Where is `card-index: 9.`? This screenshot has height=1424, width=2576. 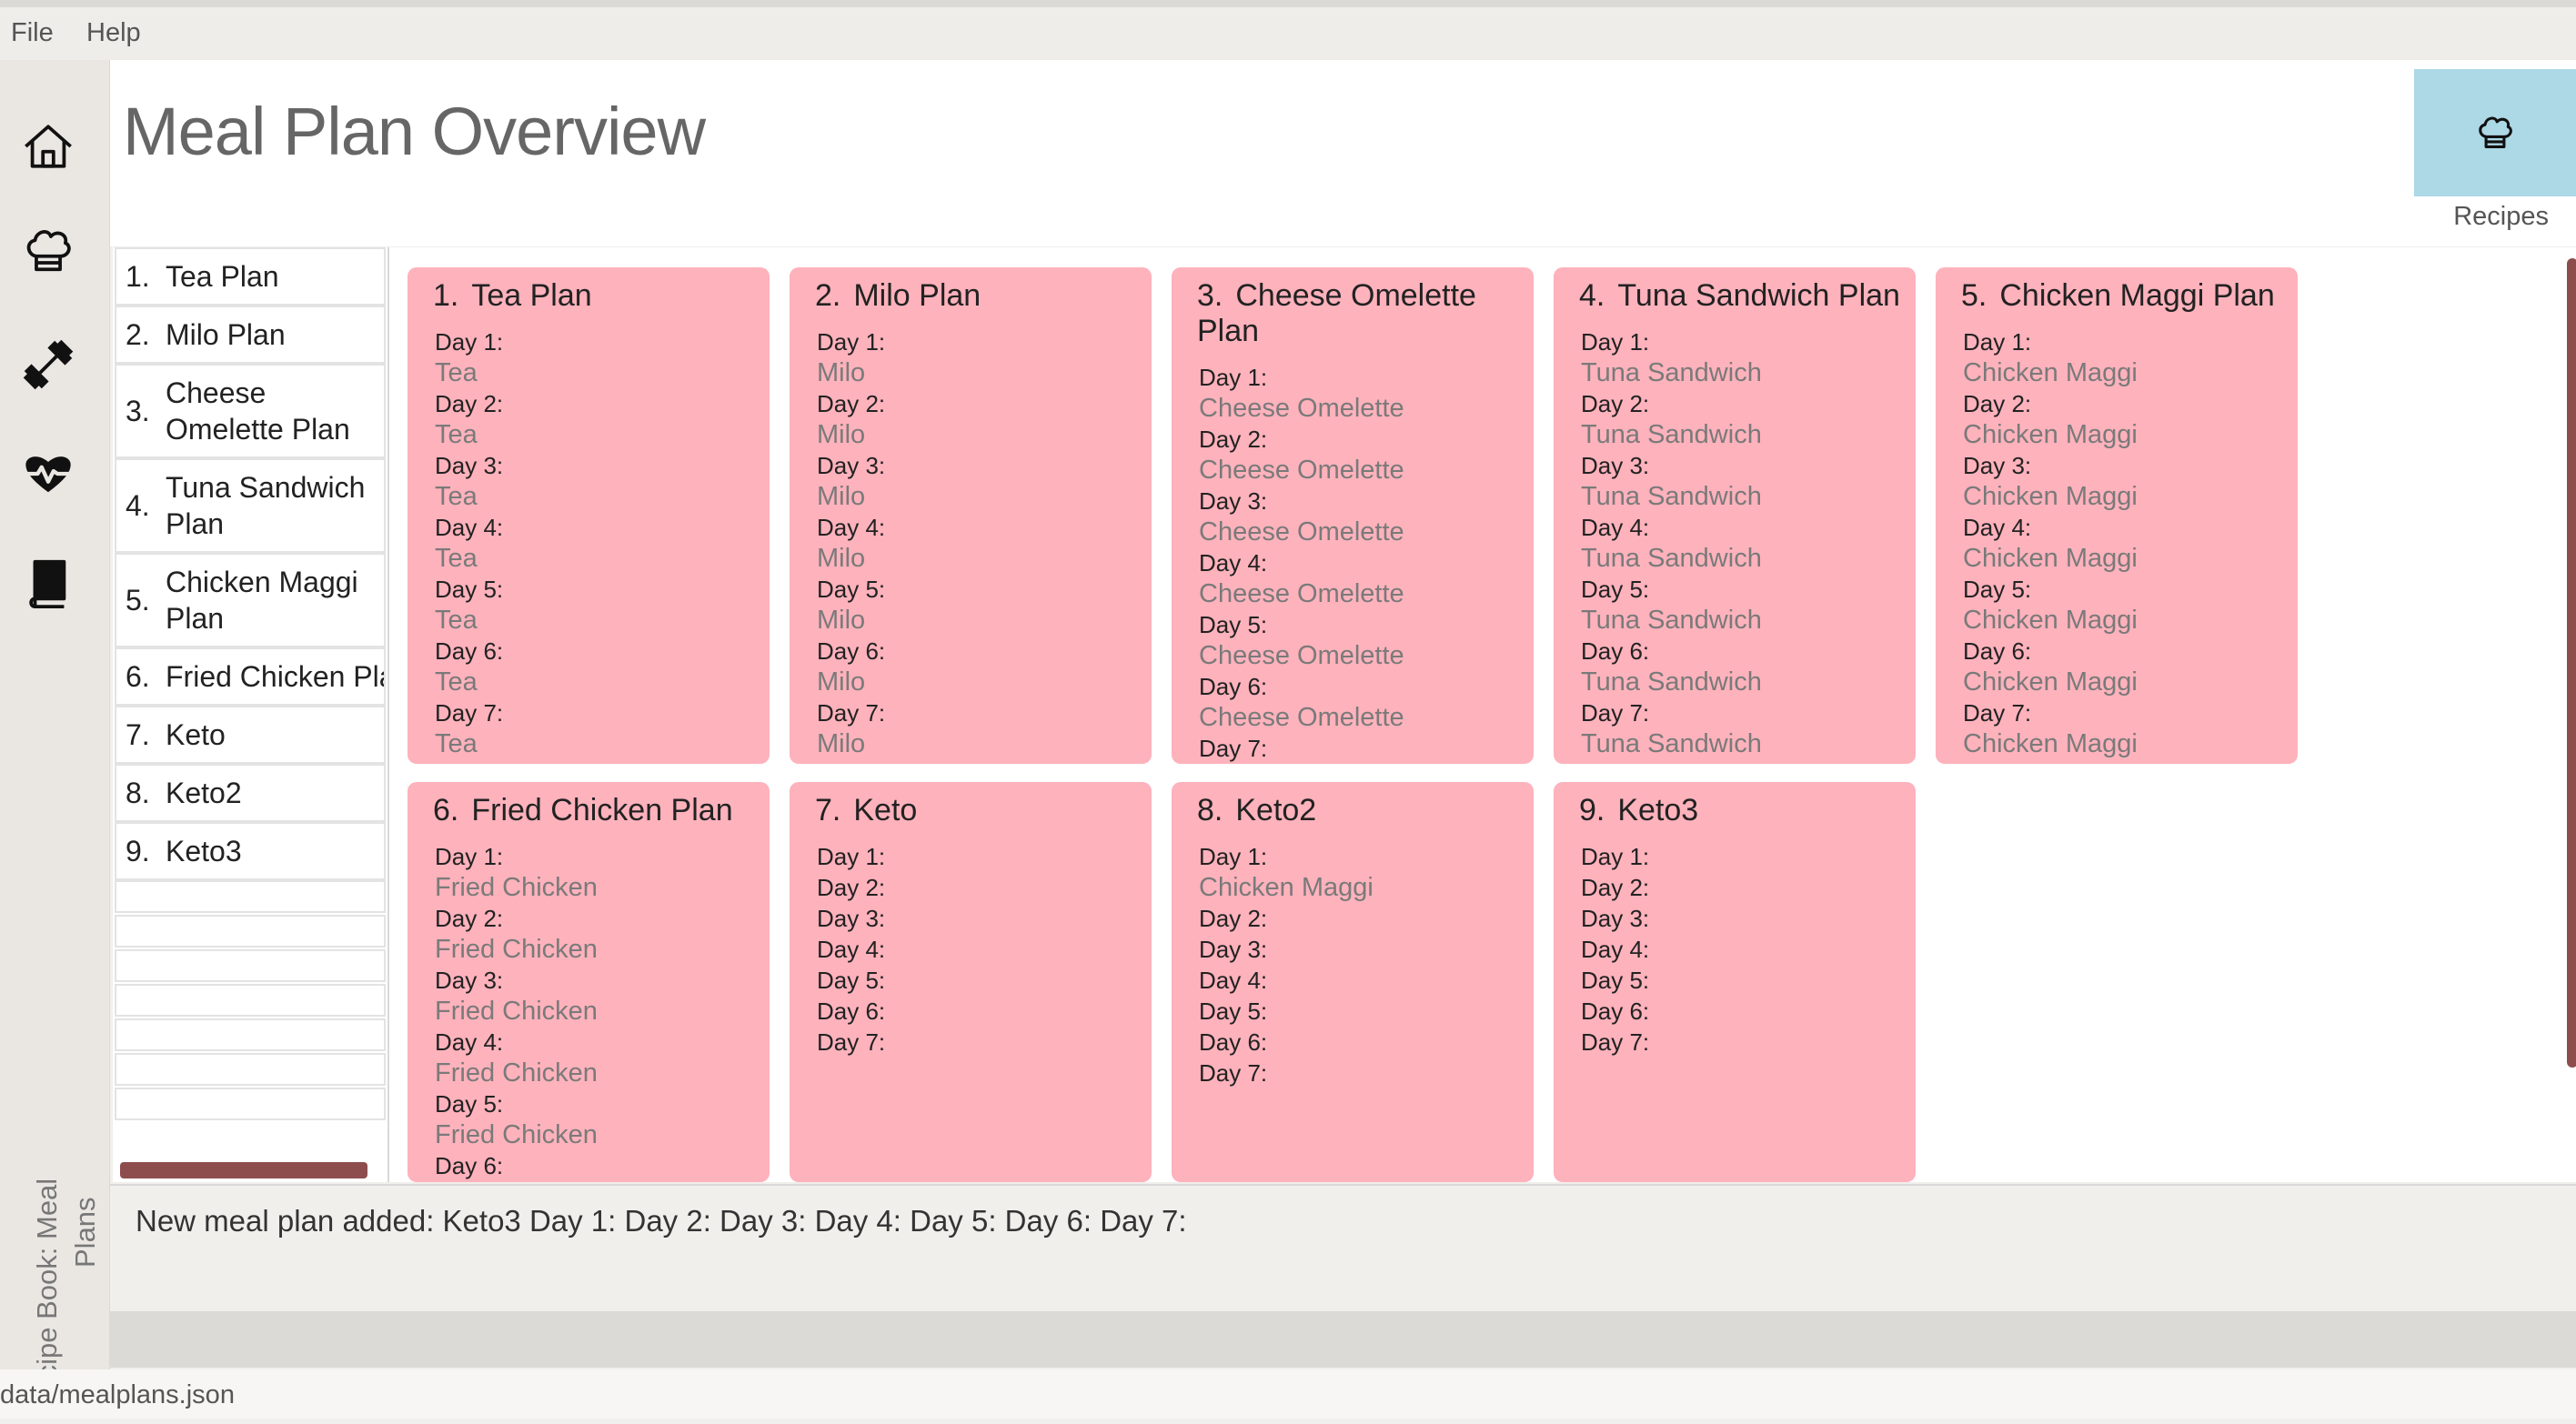
card-index: 9. is located at coordinates (1592, 810).